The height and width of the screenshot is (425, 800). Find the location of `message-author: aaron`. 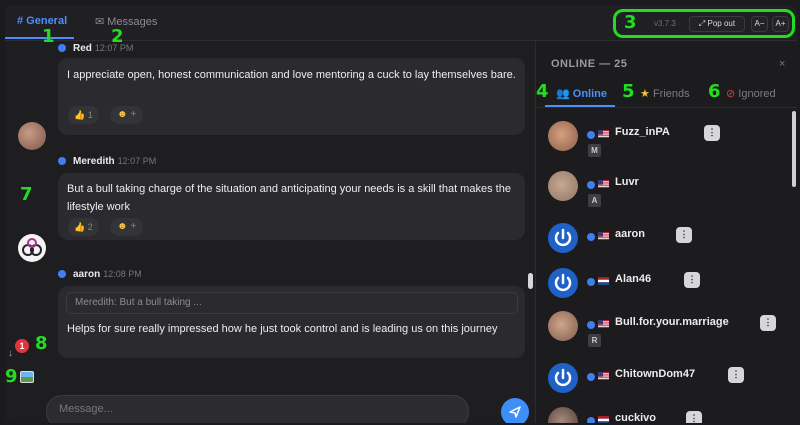

message-author: aaron is located at coordinates (86, 274).